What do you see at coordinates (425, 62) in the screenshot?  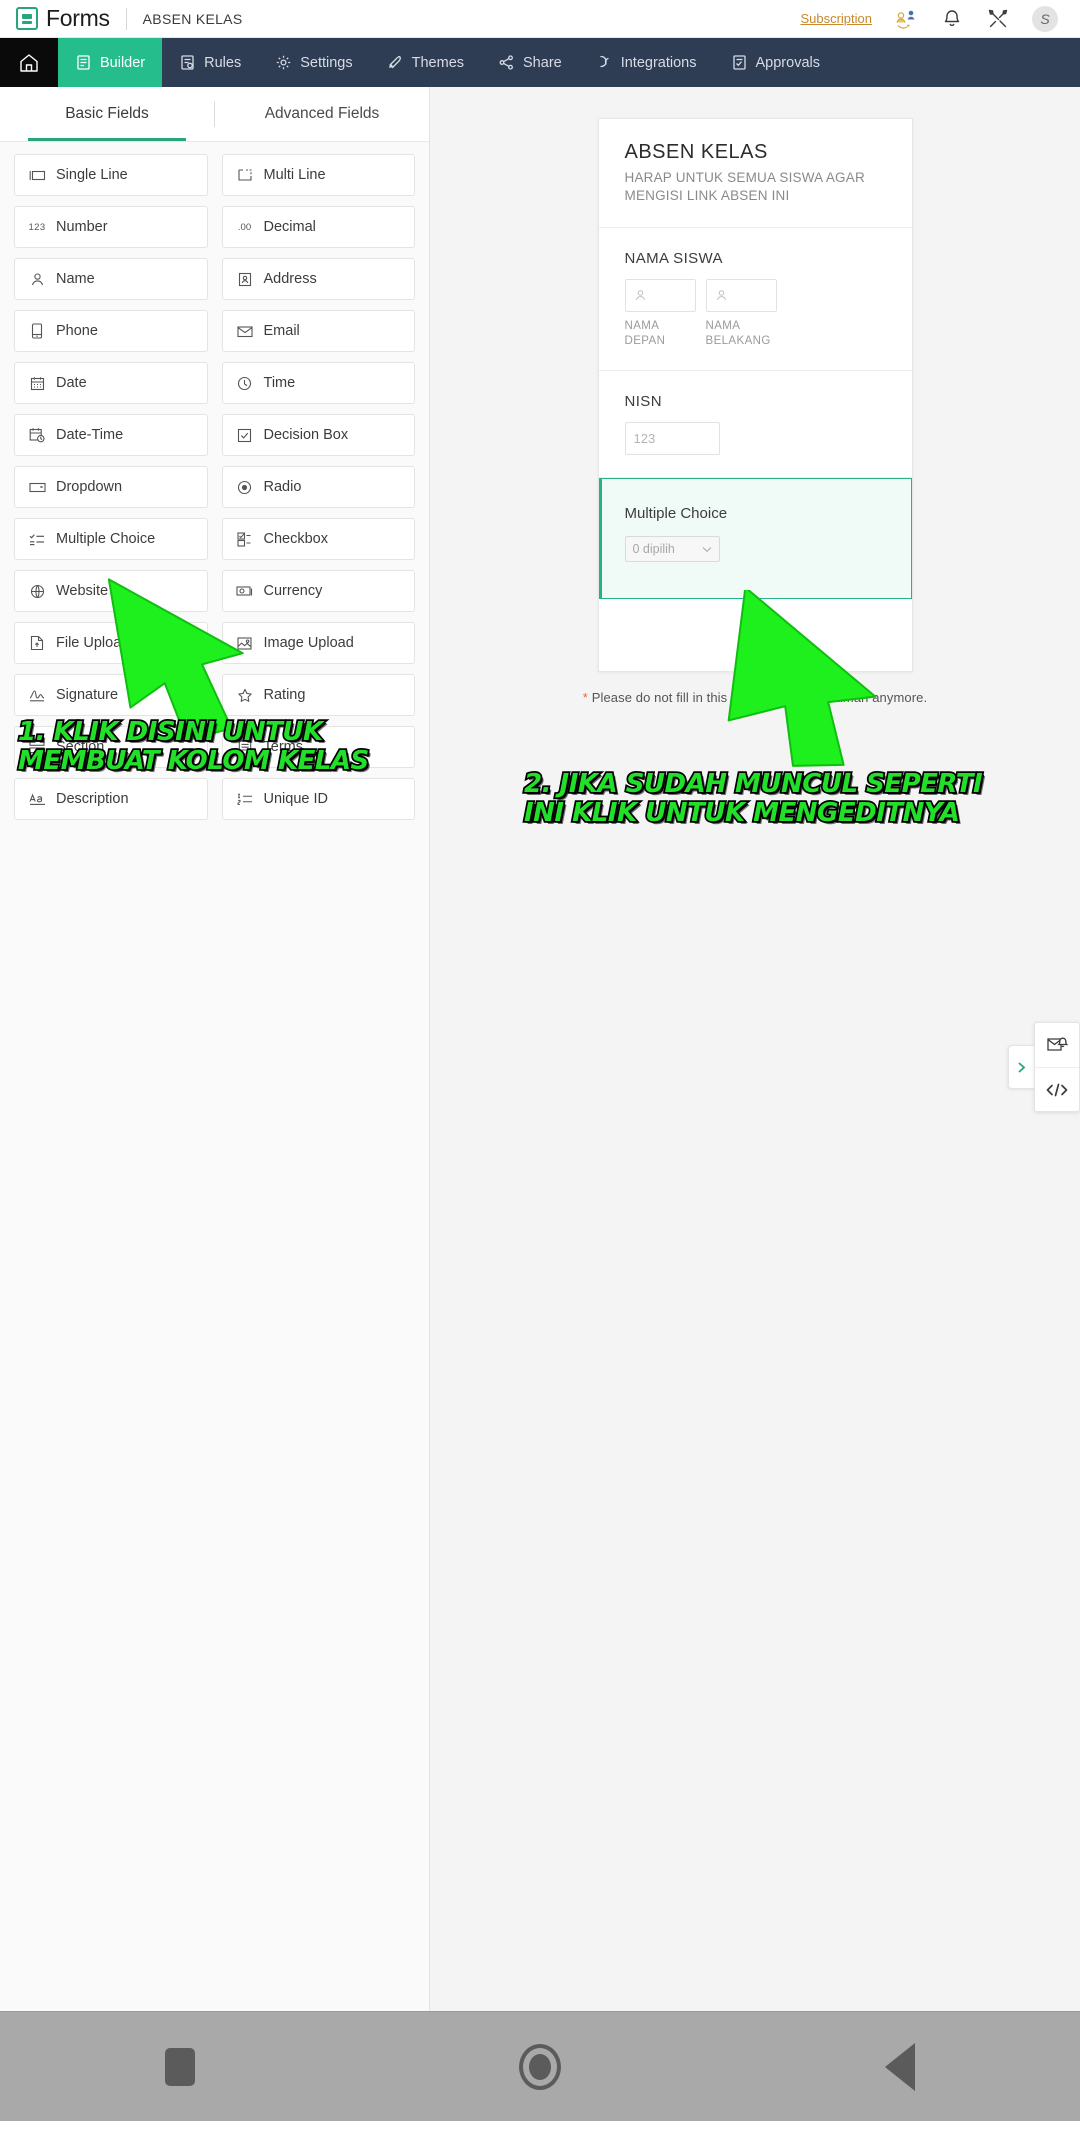 I see `nav-tab-themes: Themes` at bounding box center [425, 62].